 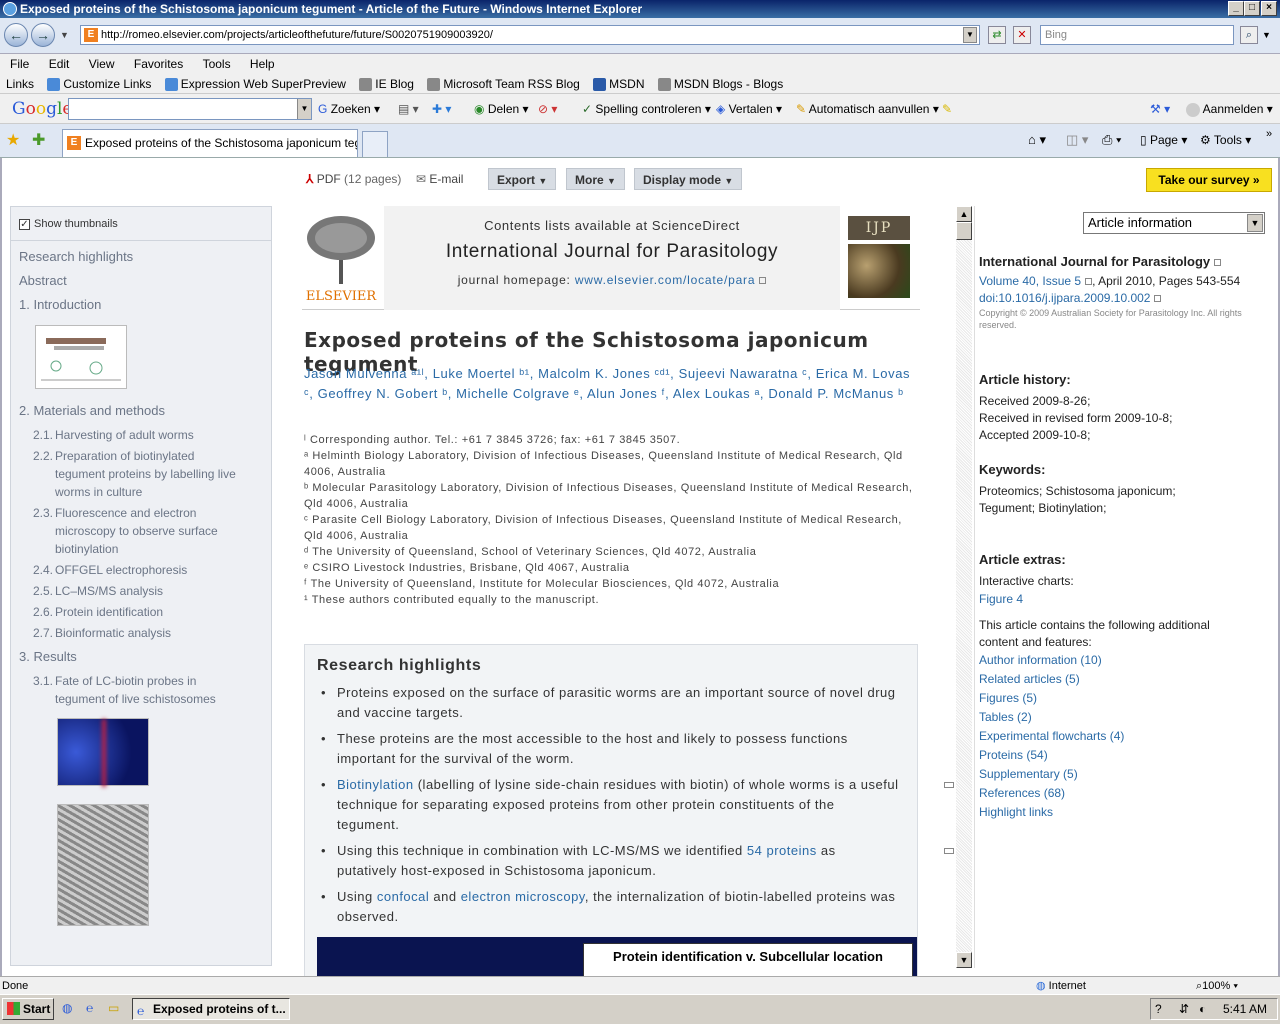 I want to click on link-expression-web: Expression Web SuperPreview, so click(x=255, y=84).